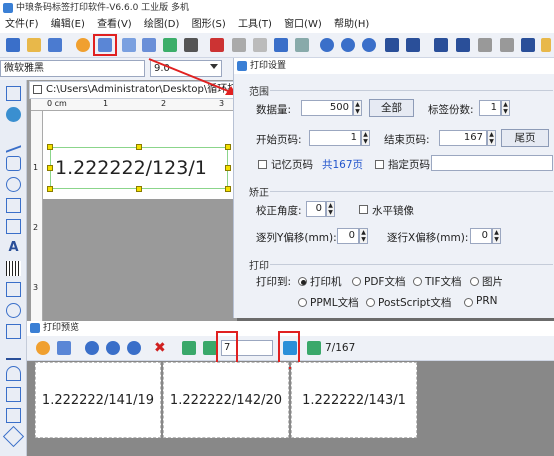 Image resolution: width=554 pixels, height=456 pixels. I want to click on print-settings-title-bar: 打印设置, so click(394, 66).